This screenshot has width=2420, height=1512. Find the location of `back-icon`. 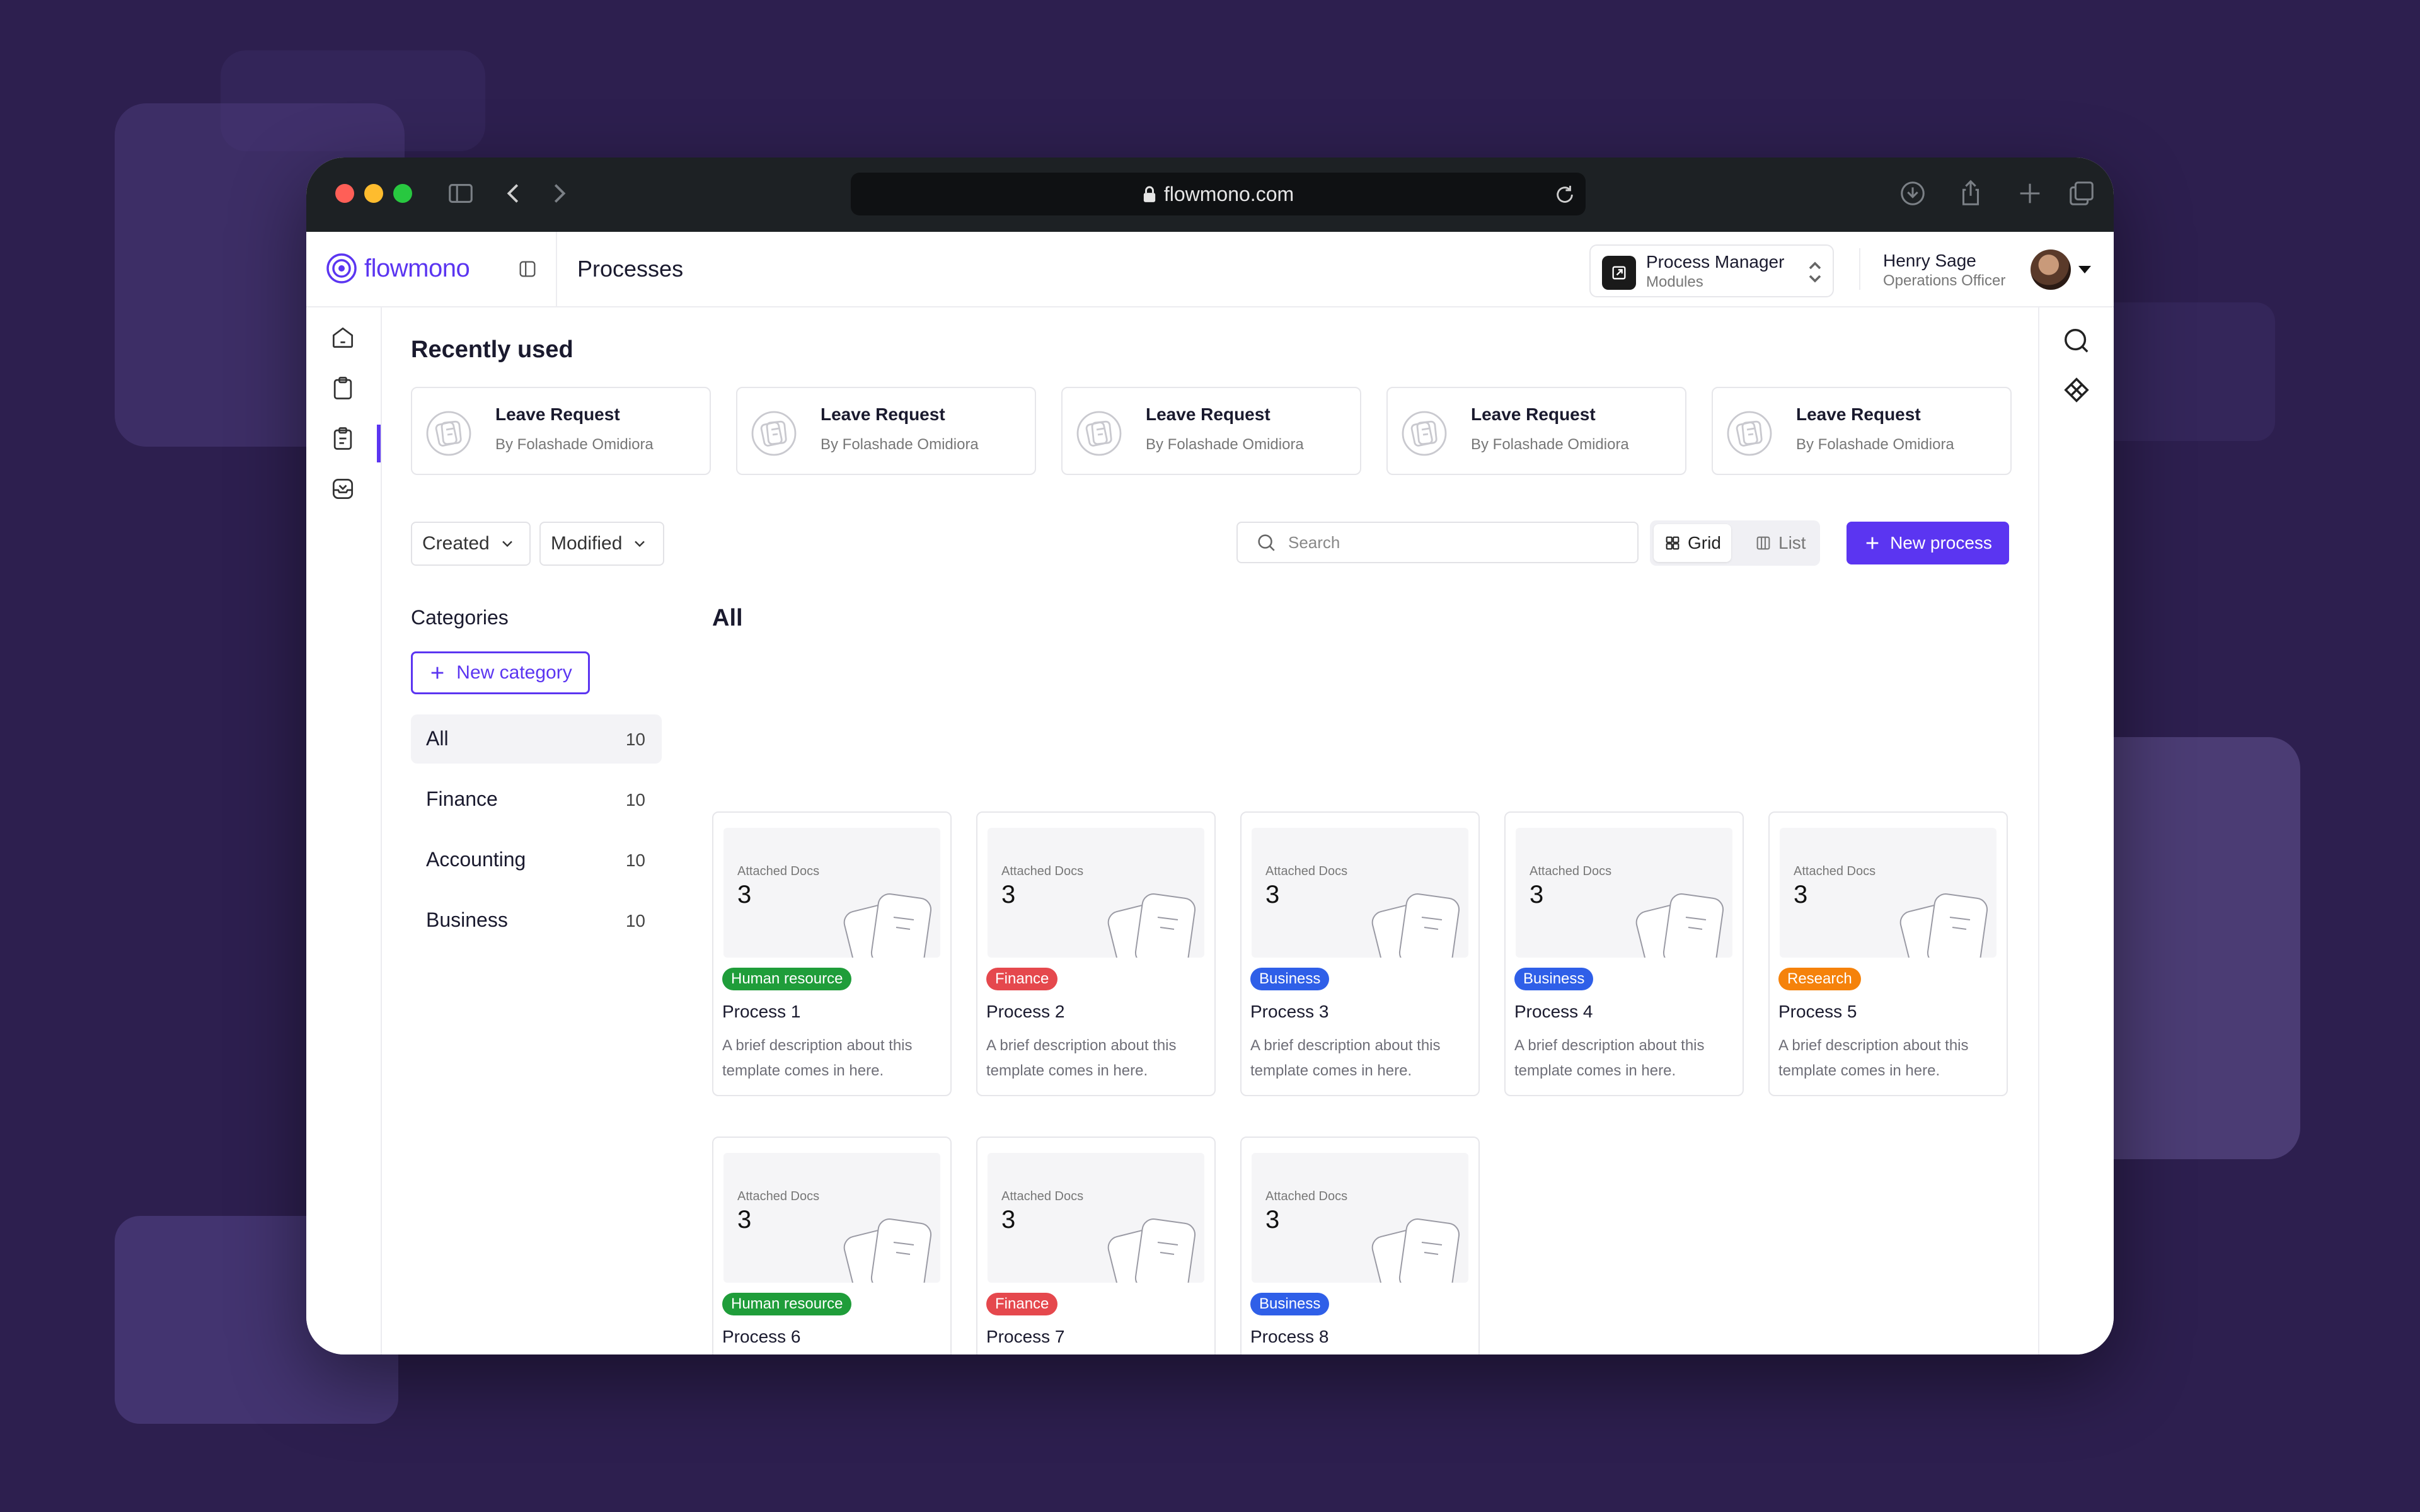

back-icon is located at coordinates (513, 193).